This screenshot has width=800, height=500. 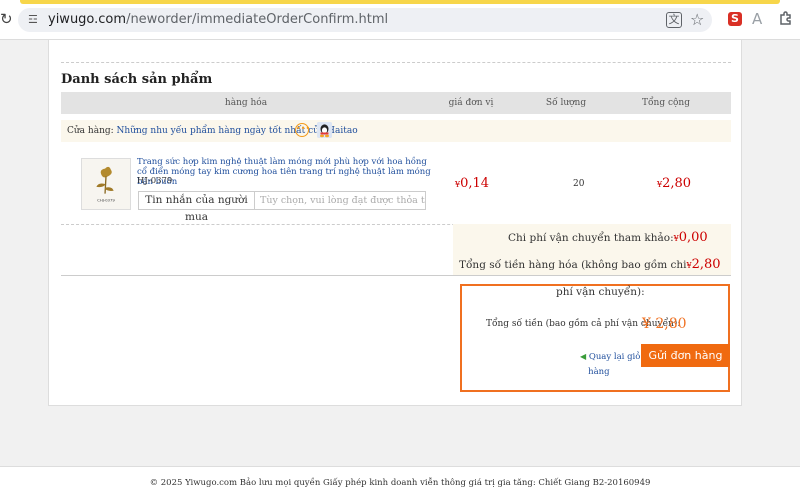 What do you see at coordinates (324, 130) in the screenshot?
I see `qq-icon` at bounding box center [324, 130].